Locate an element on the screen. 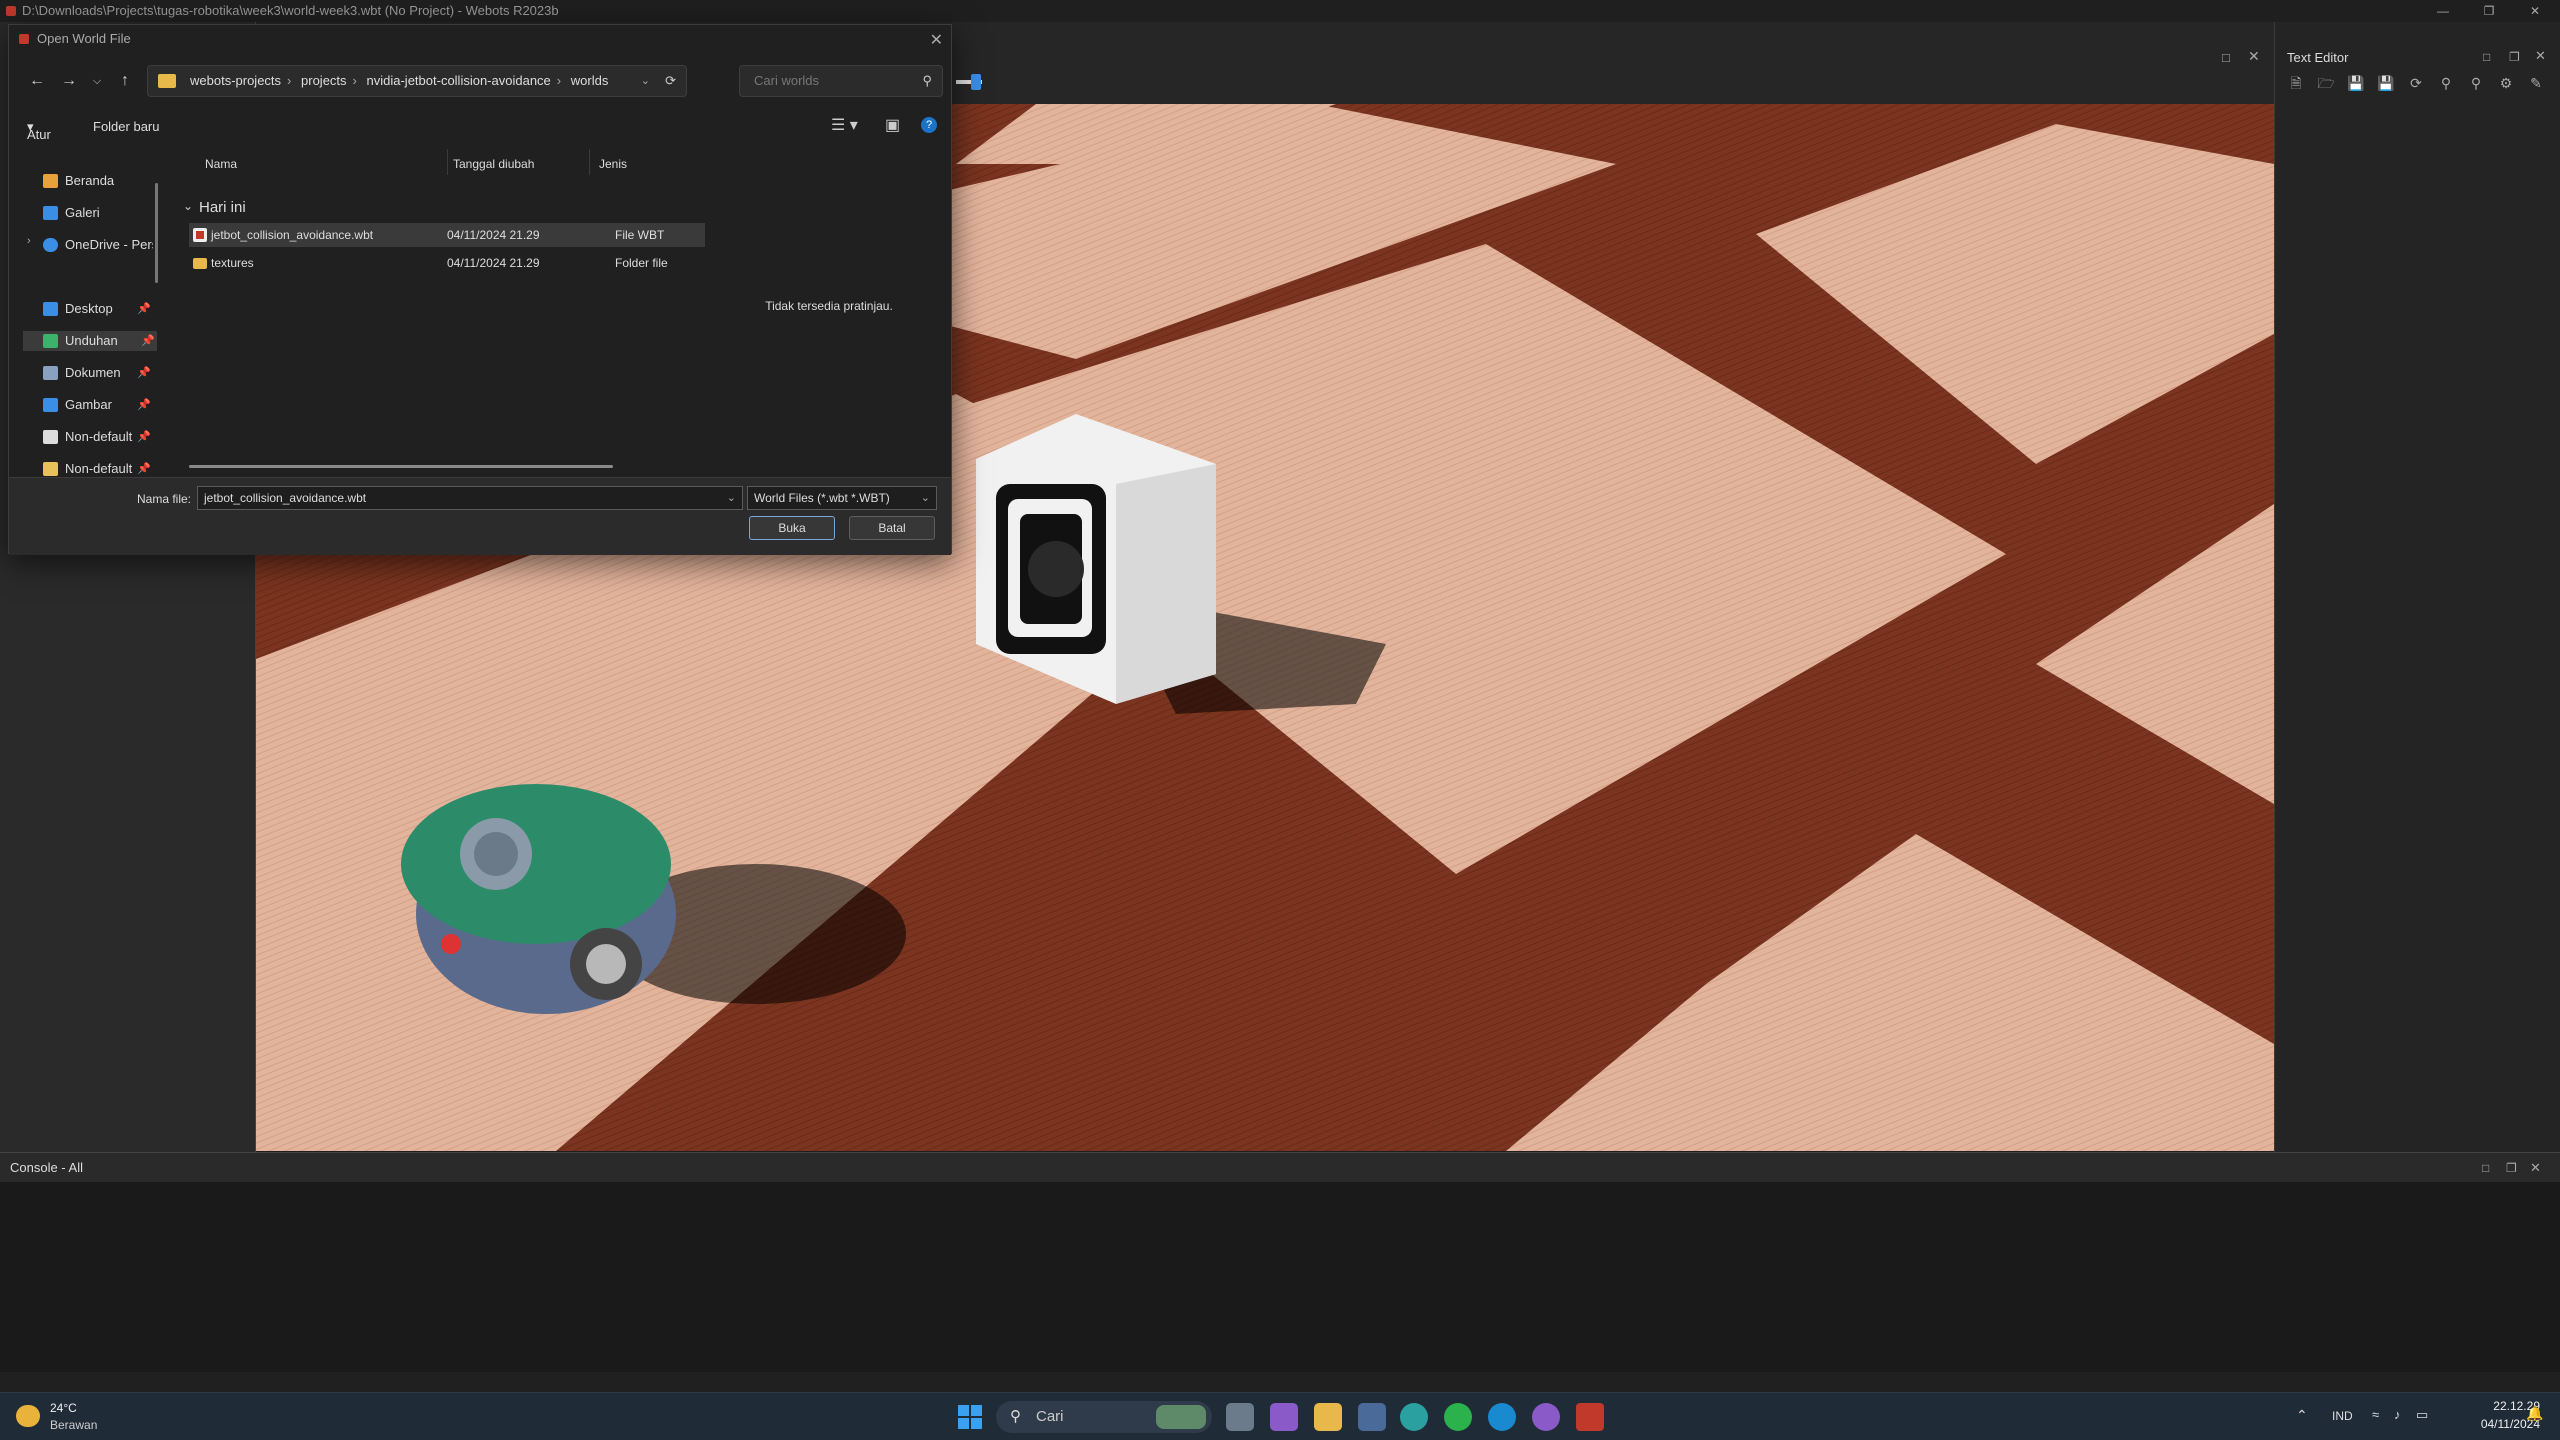 This screenshot has height=1440, width=2560. expand-chevron-icon: › is located at coordinates (29, 241).